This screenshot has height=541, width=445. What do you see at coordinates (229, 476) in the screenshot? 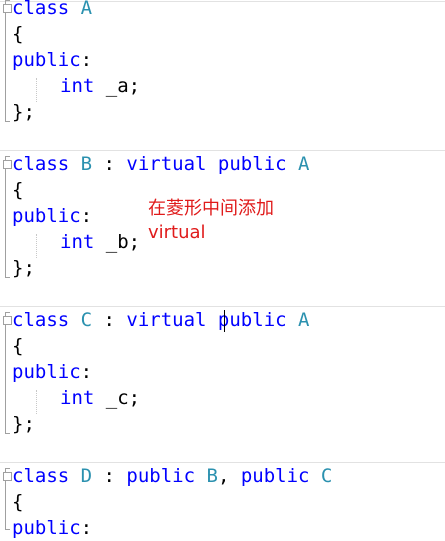
I see `plain-token: ,` at bounding box center [229, 476].